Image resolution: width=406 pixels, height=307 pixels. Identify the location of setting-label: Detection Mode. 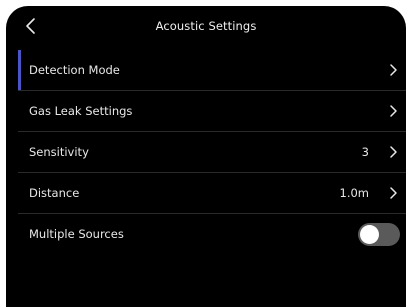
(74, 70).